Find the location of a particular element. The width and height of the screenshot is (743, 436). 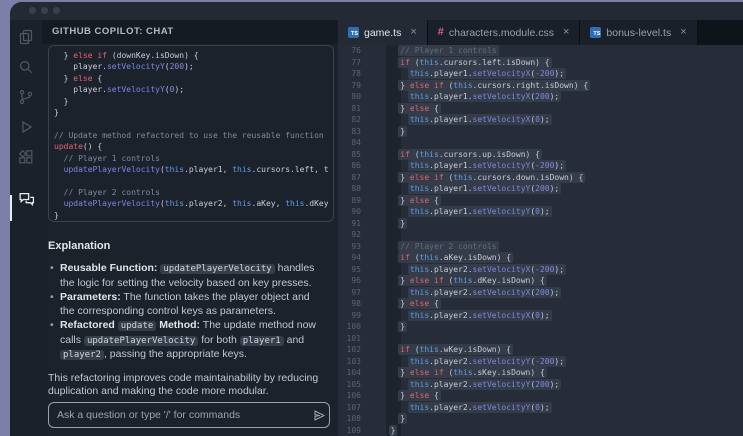

line-number: 85 is located at coordinates (356, 154).